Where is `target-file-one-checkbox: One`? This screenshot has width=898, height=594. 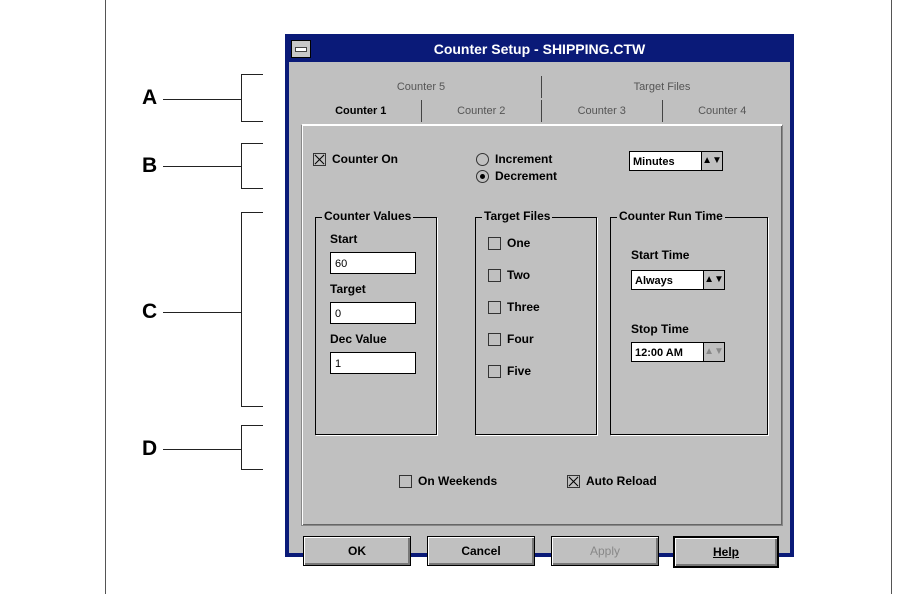 target-file-one-checkbox: One is located at coordinates (509, 243).